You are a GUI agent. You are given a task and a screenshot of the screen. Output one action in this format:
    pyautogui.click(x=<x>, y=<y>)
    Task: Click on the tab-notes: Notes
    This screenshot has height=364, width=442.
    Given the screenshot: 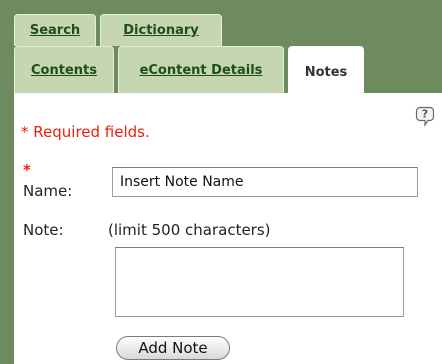 What is the action you would take?
    pyautogui.click(x=326, y=72)
    